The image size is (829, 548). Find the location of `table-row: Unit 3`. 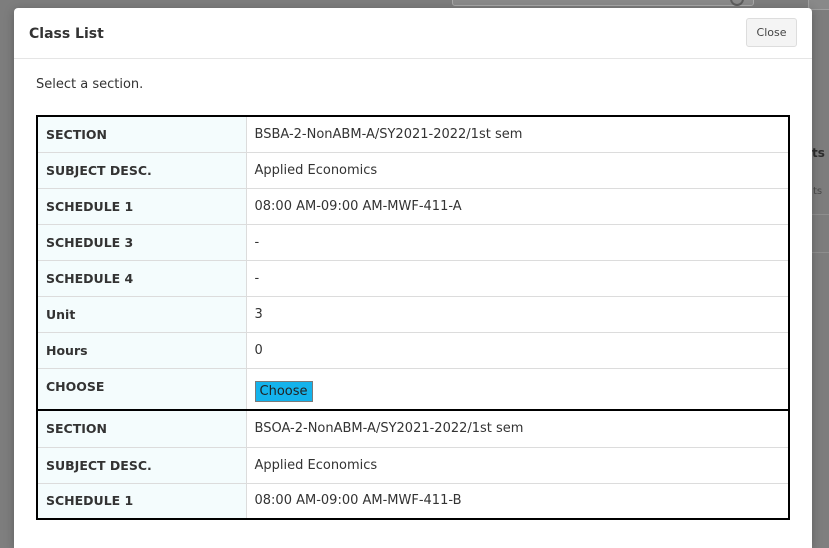

table-row: Unit 3 is located at coordinates (413, 314).